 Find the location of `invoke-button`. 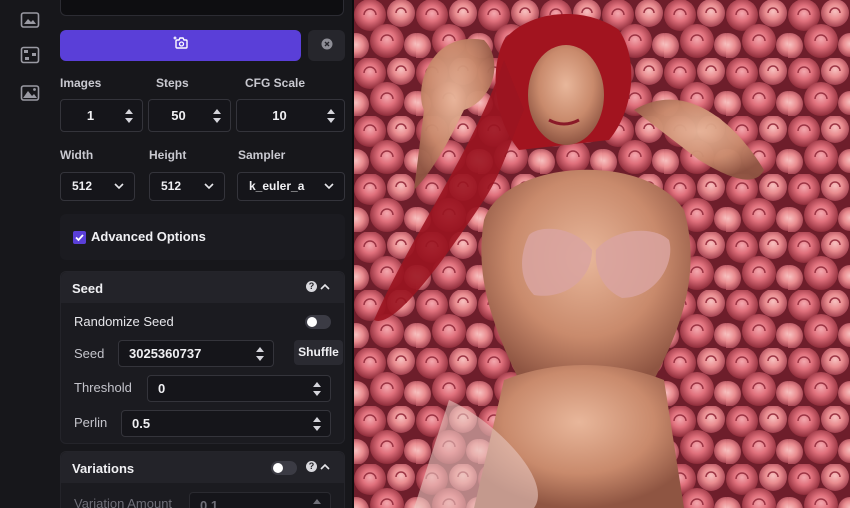

invoke-button is located at coordinates (180, 45).